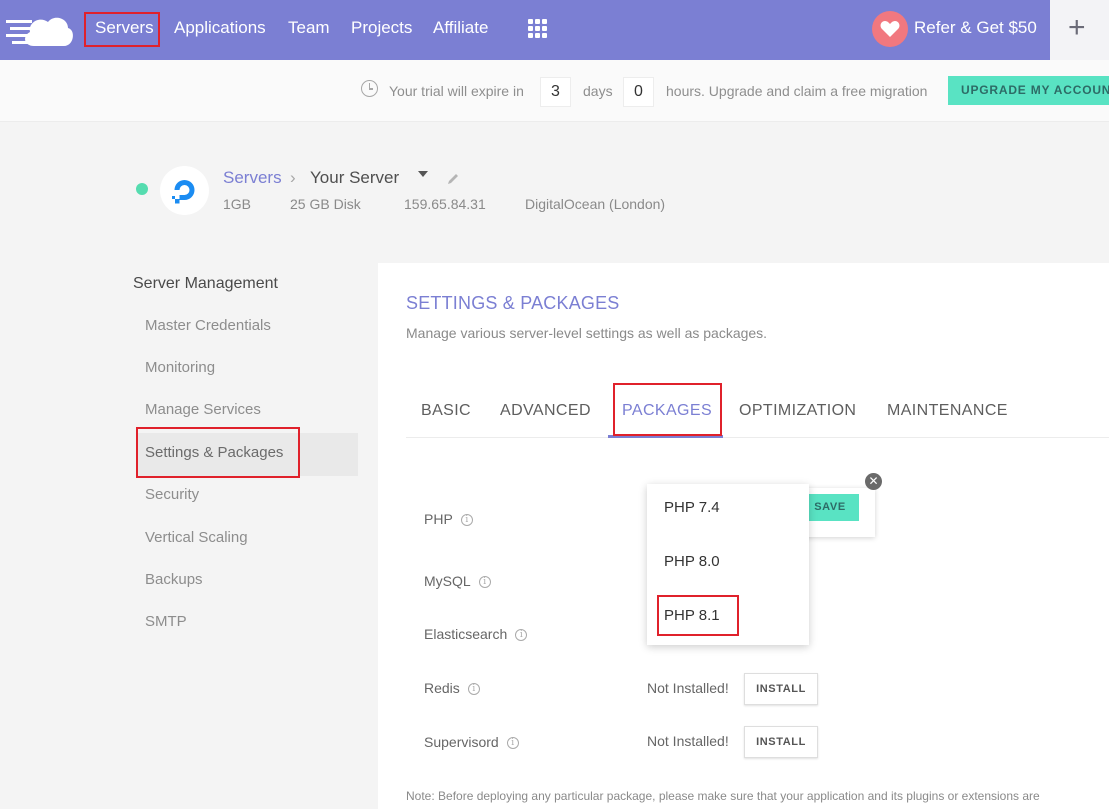  What do you see at coordinates (460, 28) in the screenshot?
I see `nav-affiliate: Affiliate` at bounding box center [460, 28].